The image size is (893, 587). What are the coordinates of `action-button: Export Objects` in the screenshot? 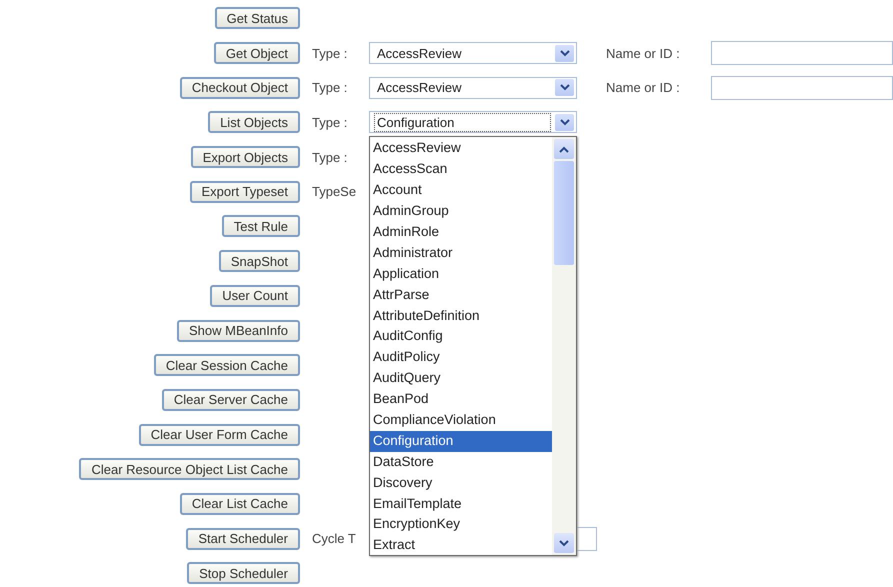 It's located at (245, 157).